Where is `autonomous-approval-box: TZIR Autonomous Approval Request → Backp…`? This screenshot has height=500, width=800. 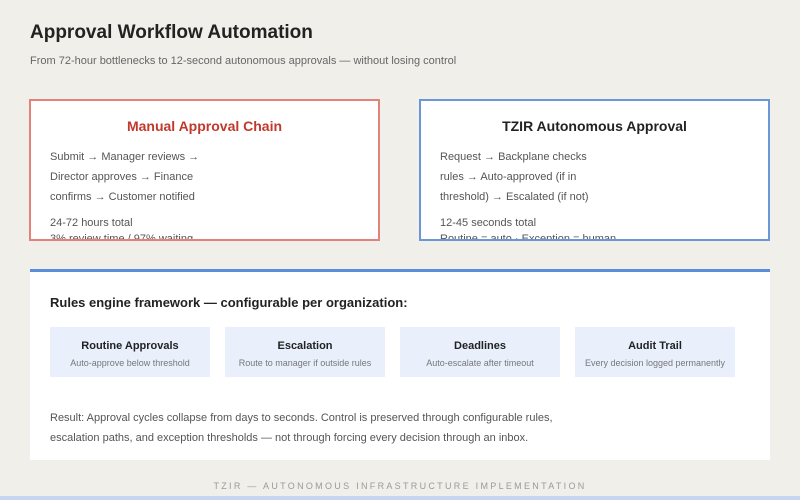
autonomous-approval-box: TZIR Autonomous Approval Request → Backp… is located at coordinates (594, 170).